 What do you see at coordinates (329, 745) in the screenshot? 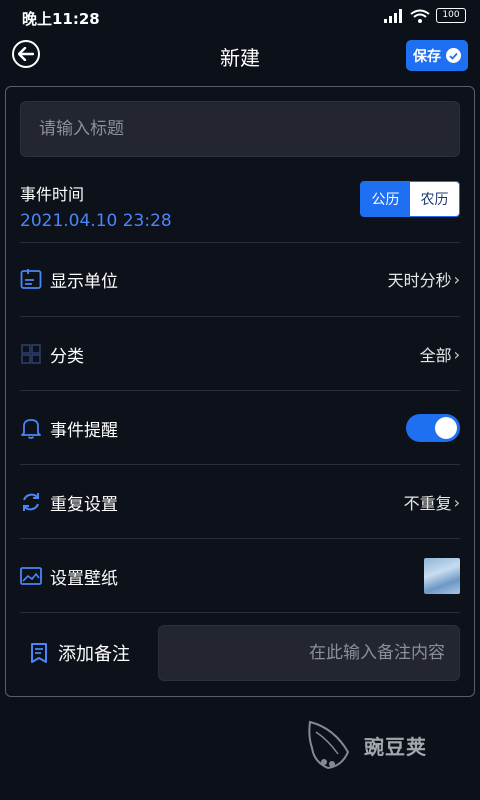
I see `watermark-logo-icon` at bounding box center [329, 745].